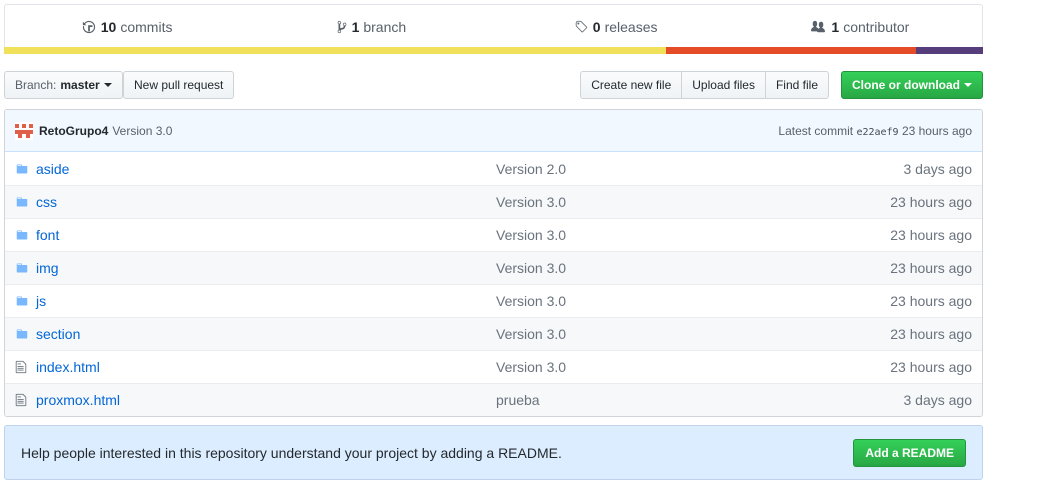 This screenshot has height=499, width=1041. Describe the element at coordinates (596, 26) in the screenshot. I see `releases-count: 0` at that location.